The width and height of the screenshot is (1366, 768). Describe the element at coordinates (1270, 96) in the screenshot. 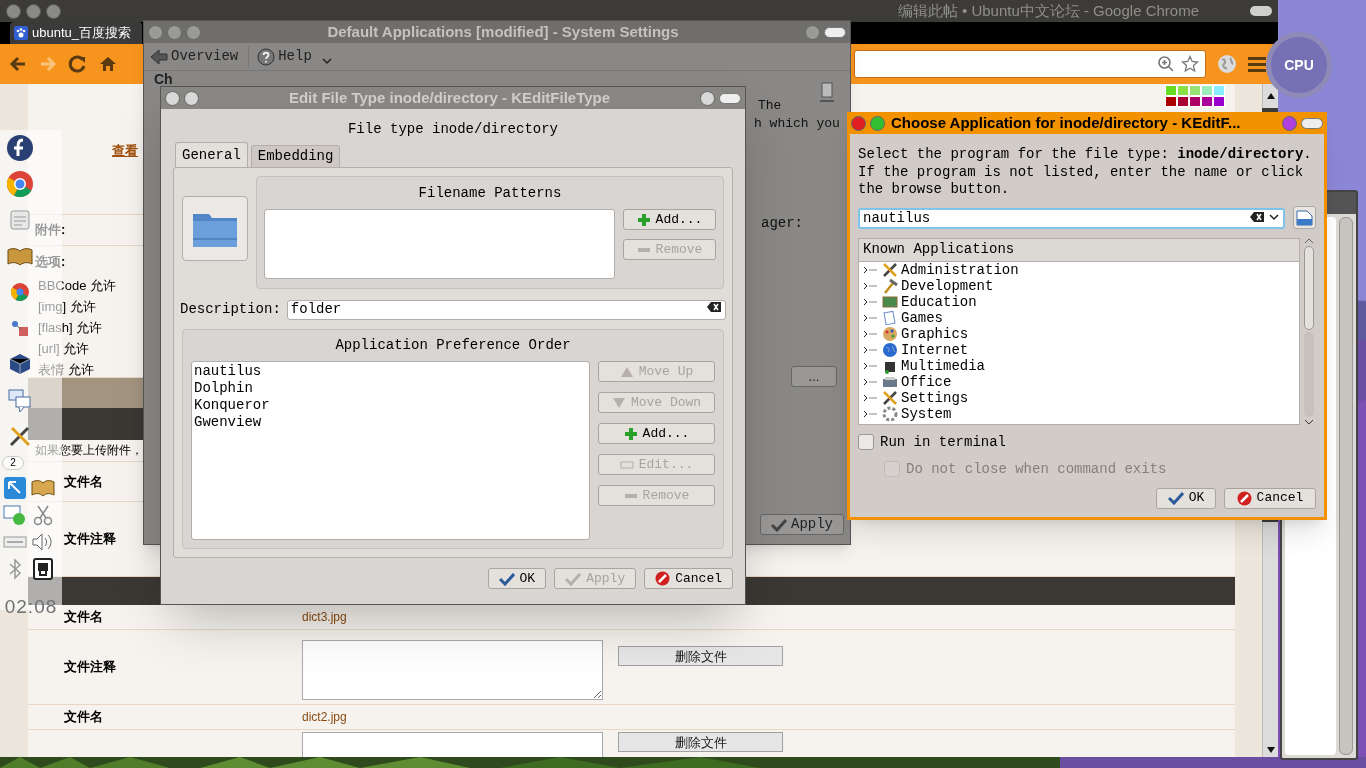

I see `scroll-up-button` at that location.